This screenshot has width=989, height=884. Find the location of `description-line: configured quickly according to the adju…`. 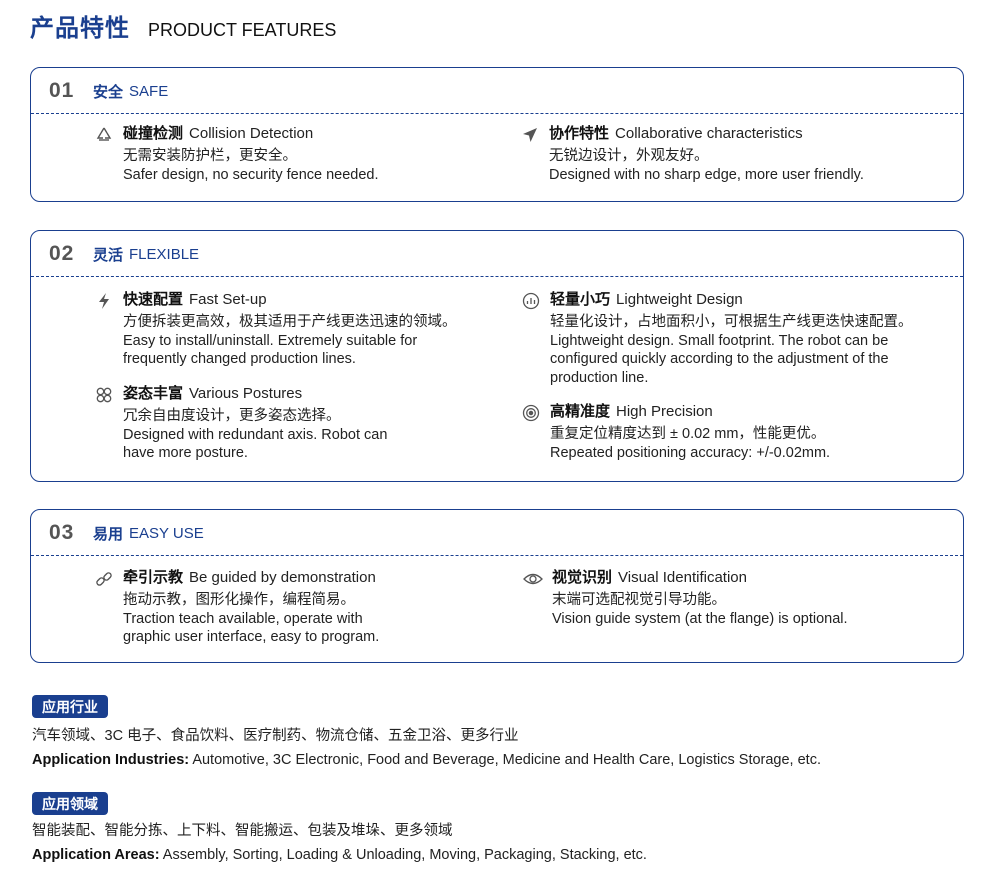

description-line: configured quickly according to the adju… is located at coordinates (719, 359).